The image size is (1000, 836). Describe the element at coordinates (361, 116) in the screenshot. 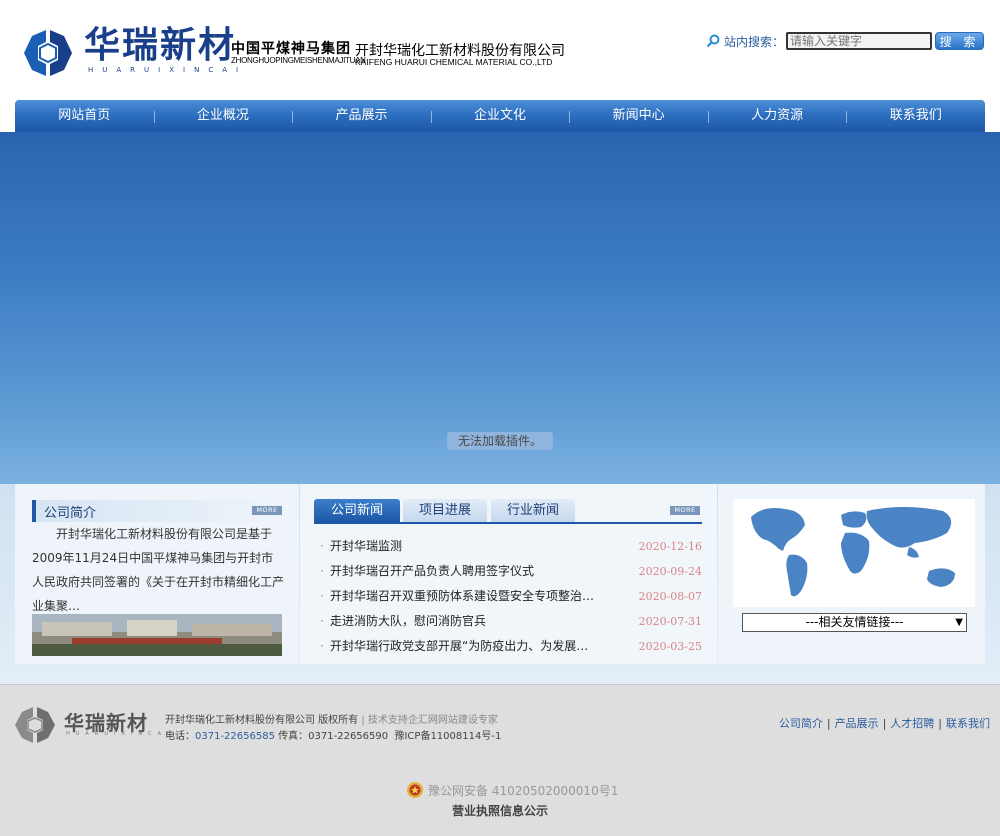

I see `nav-item-products: 产品展示` at that location.